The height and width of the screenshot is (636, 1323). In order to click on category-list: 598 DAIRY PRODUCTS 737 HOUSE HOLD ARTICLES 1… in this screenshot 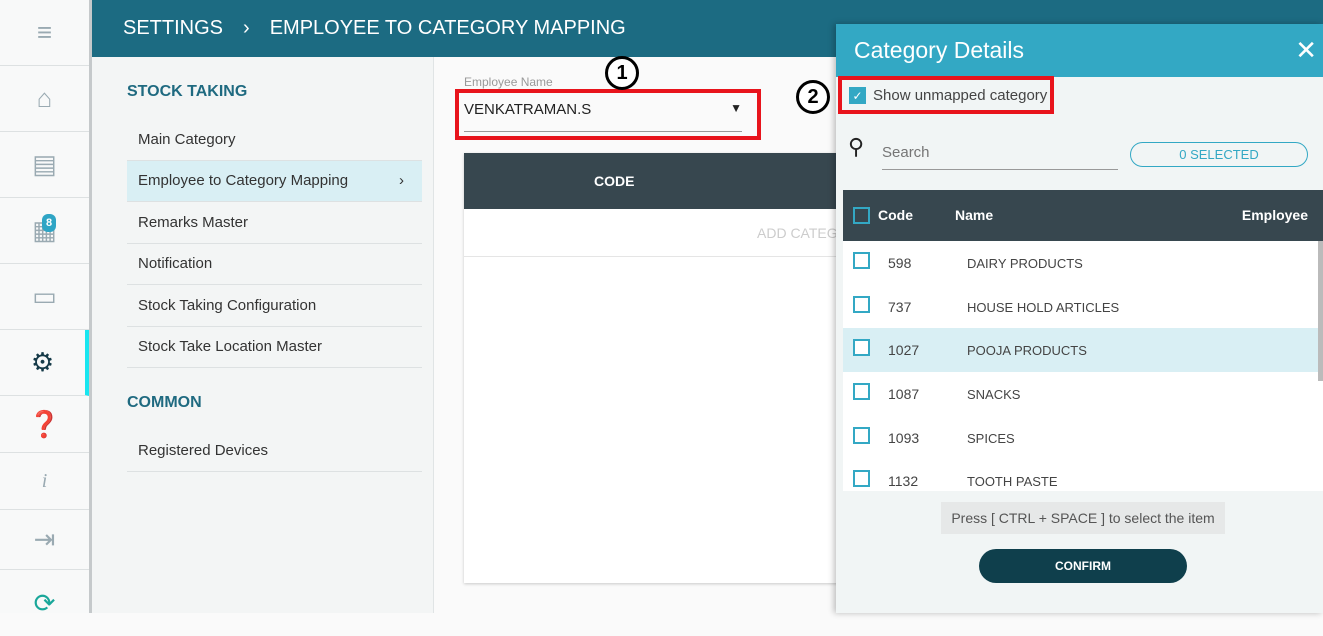, I will do `click(1083, 366)`.